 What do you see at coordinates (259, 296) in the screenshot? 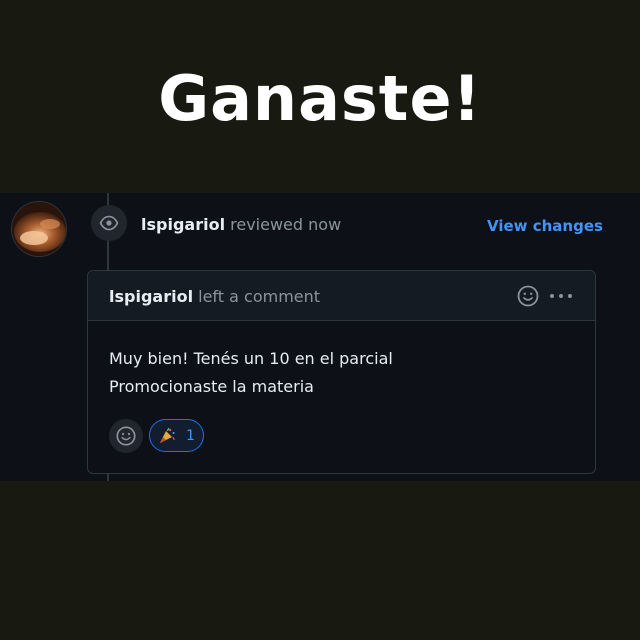
I see `comment-action: left a comment` at bounding box center [259, 296].